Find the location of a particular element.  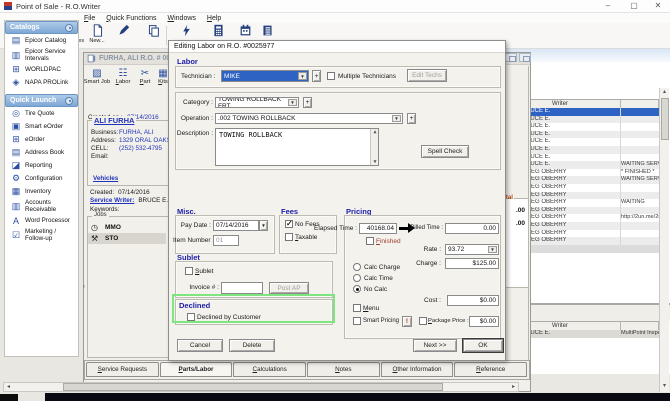

next-button: Next >> is located at coordinates (435, 345).